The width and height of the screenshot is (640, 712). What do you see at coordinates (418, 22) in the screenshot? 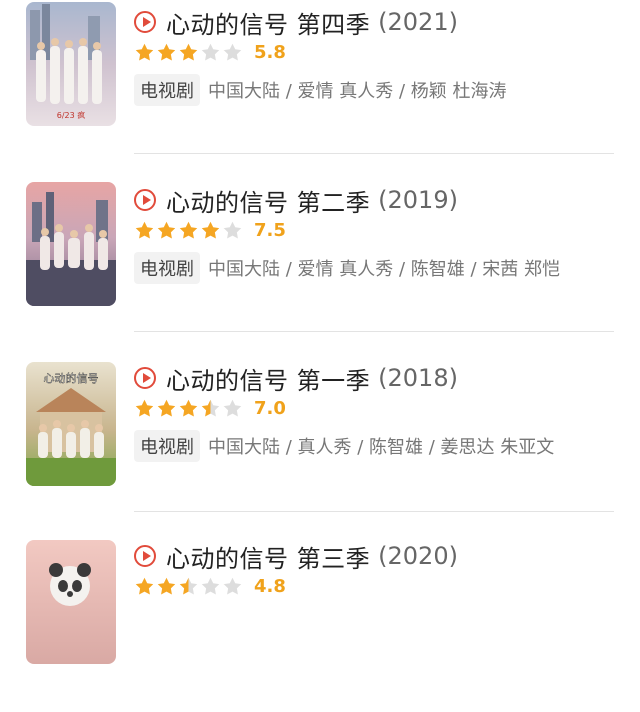
I see `year: (2021)` at bounding box center [418, 22].